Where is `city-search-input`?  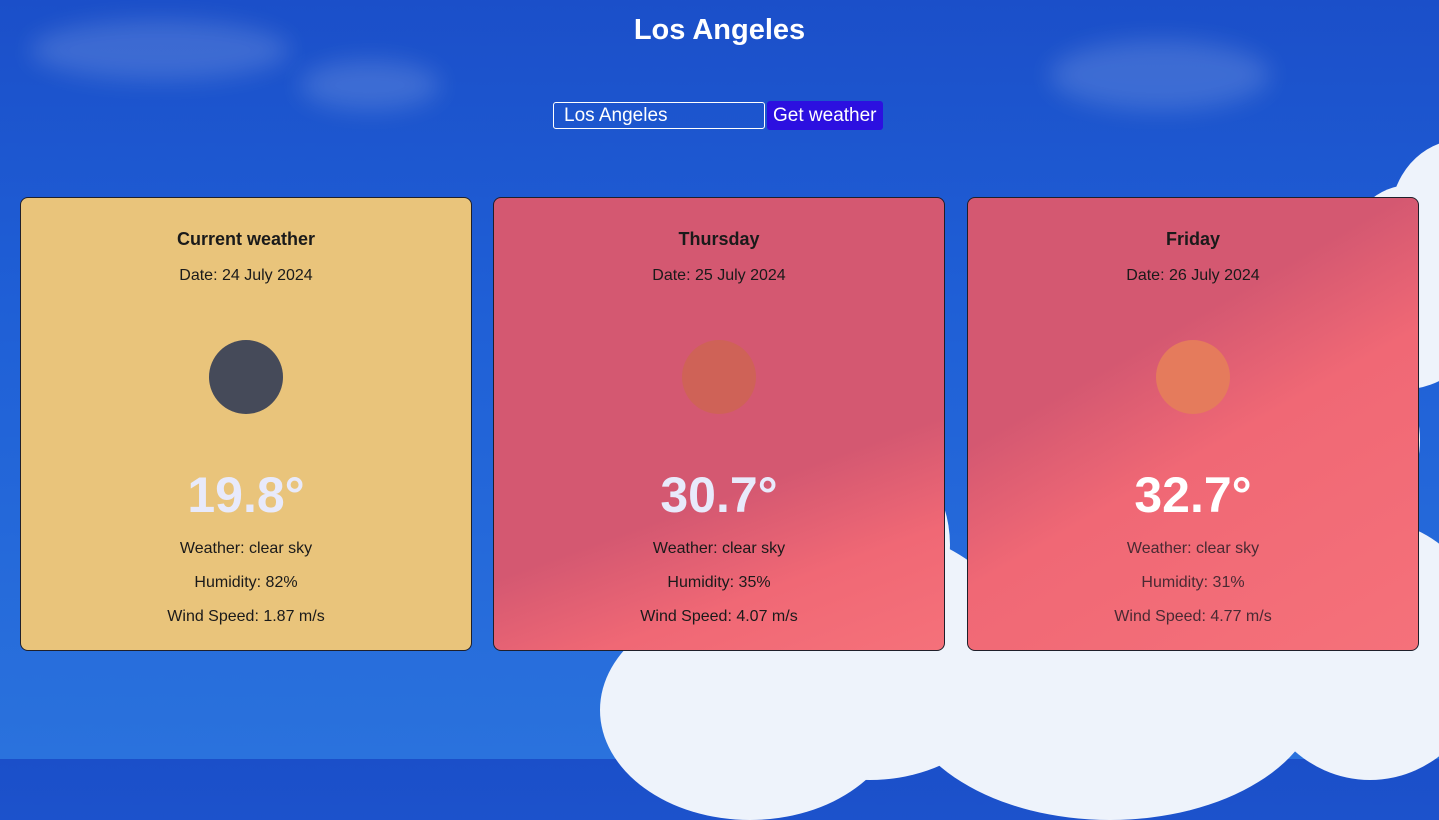
city-search-input is located at coordinates (659, 115).